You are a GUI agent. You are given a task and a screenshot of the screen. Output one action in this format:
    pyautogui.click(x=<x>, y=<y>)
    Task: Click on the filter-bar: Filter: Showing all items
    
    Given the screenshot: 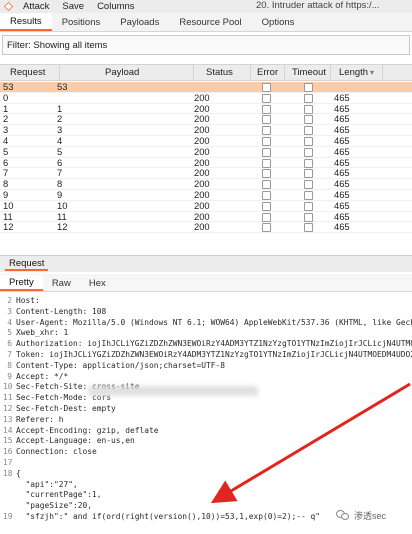 What is the action you would take?
    pyautogui.click(x=206, y=45)
    